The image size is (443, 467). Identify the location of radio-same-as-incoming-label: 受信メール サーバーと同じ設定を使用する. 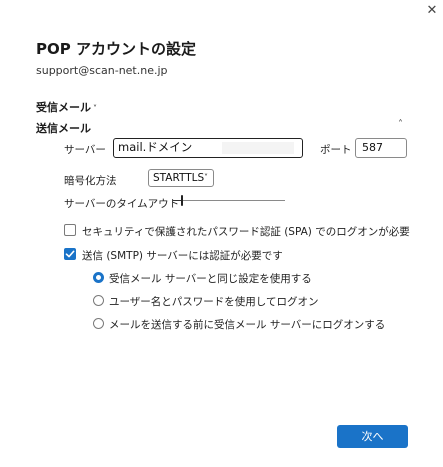
(210, 279).